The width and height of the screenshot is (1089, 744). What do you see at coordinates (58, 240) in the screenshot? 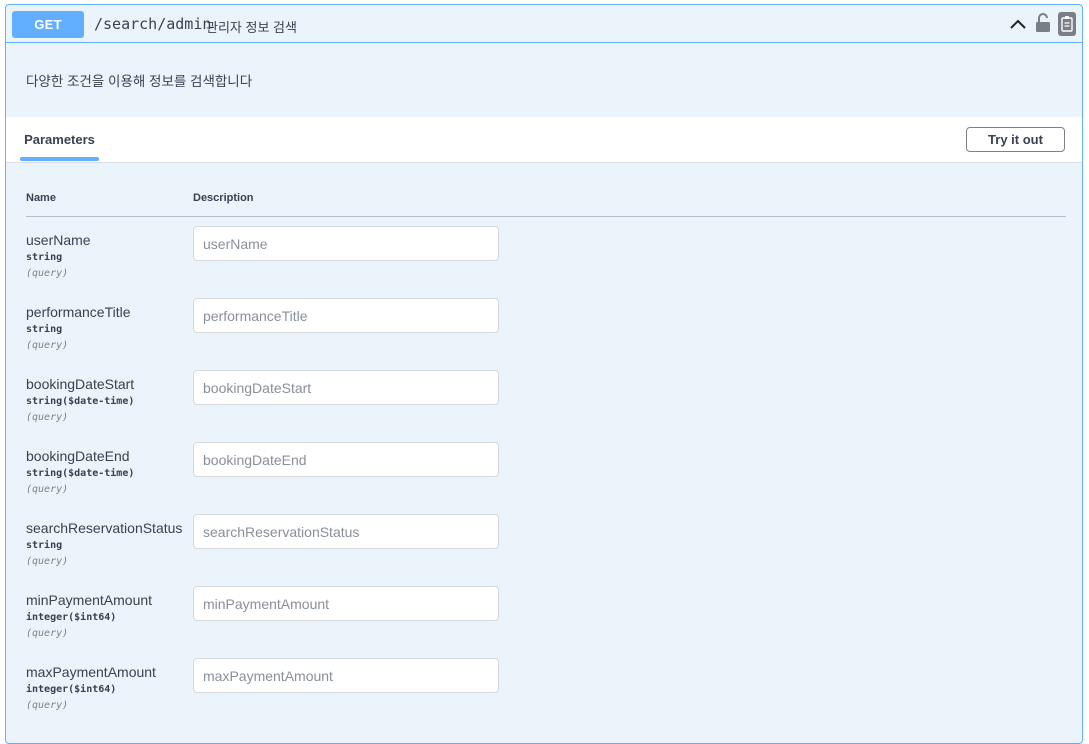
I see `param-name: userName` at bounding box center [58, 240].